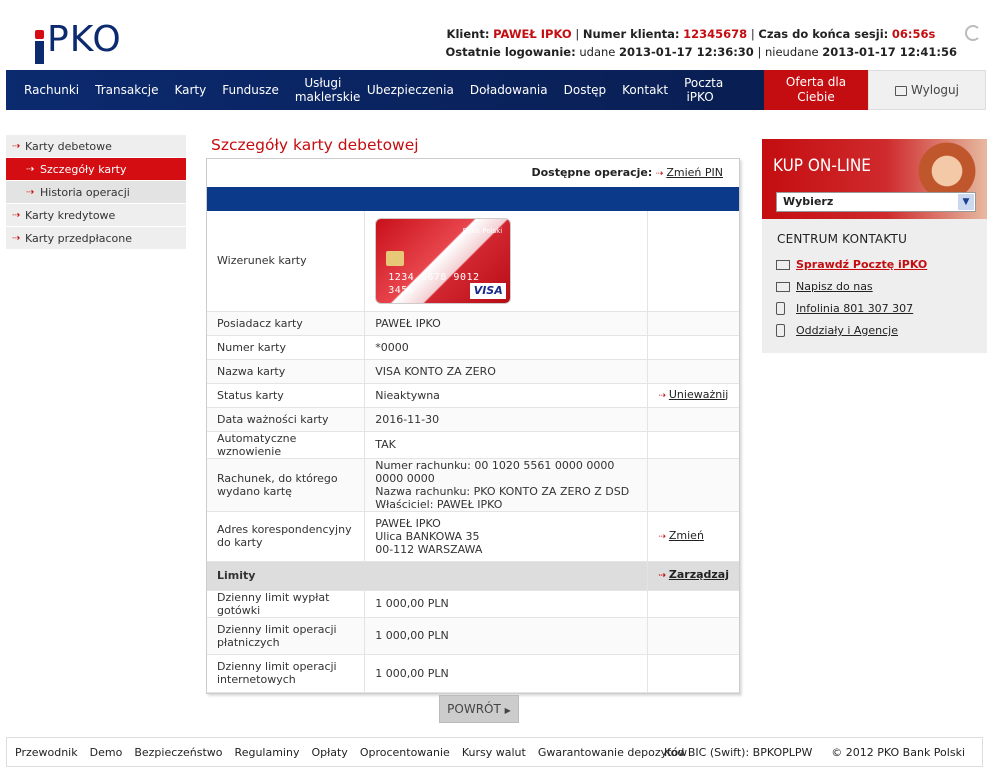 The image size is (993, 784). I want to click on footer-link-przewodnik: Przewodnik, so click(46, 752).